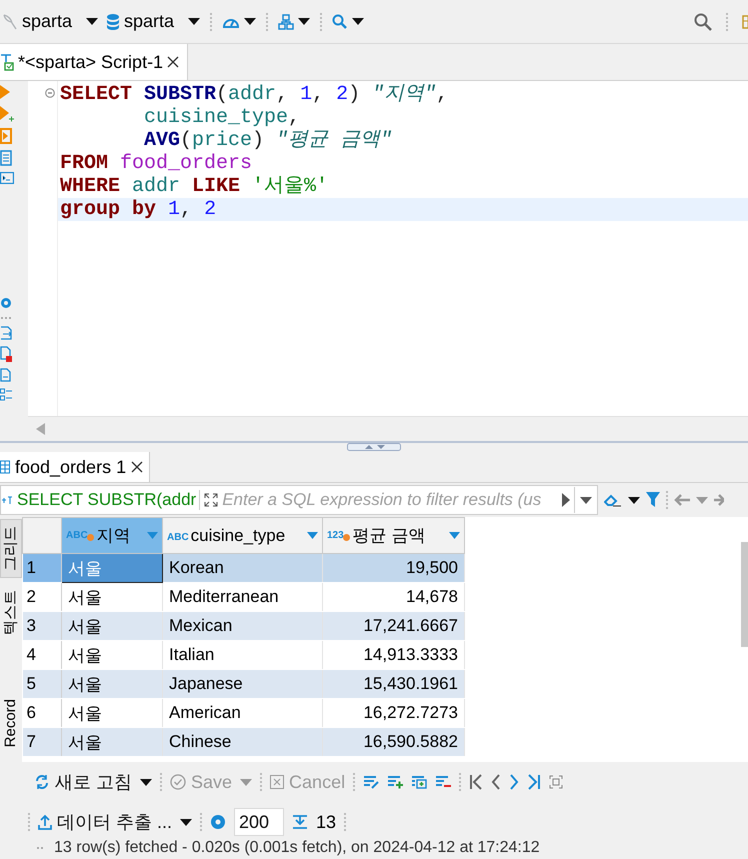 The height and width of the screenshot is (859, 748). Describe the element at coordinates (374, 447) in the screenshot. I see `sash-handle-icon` at that location.